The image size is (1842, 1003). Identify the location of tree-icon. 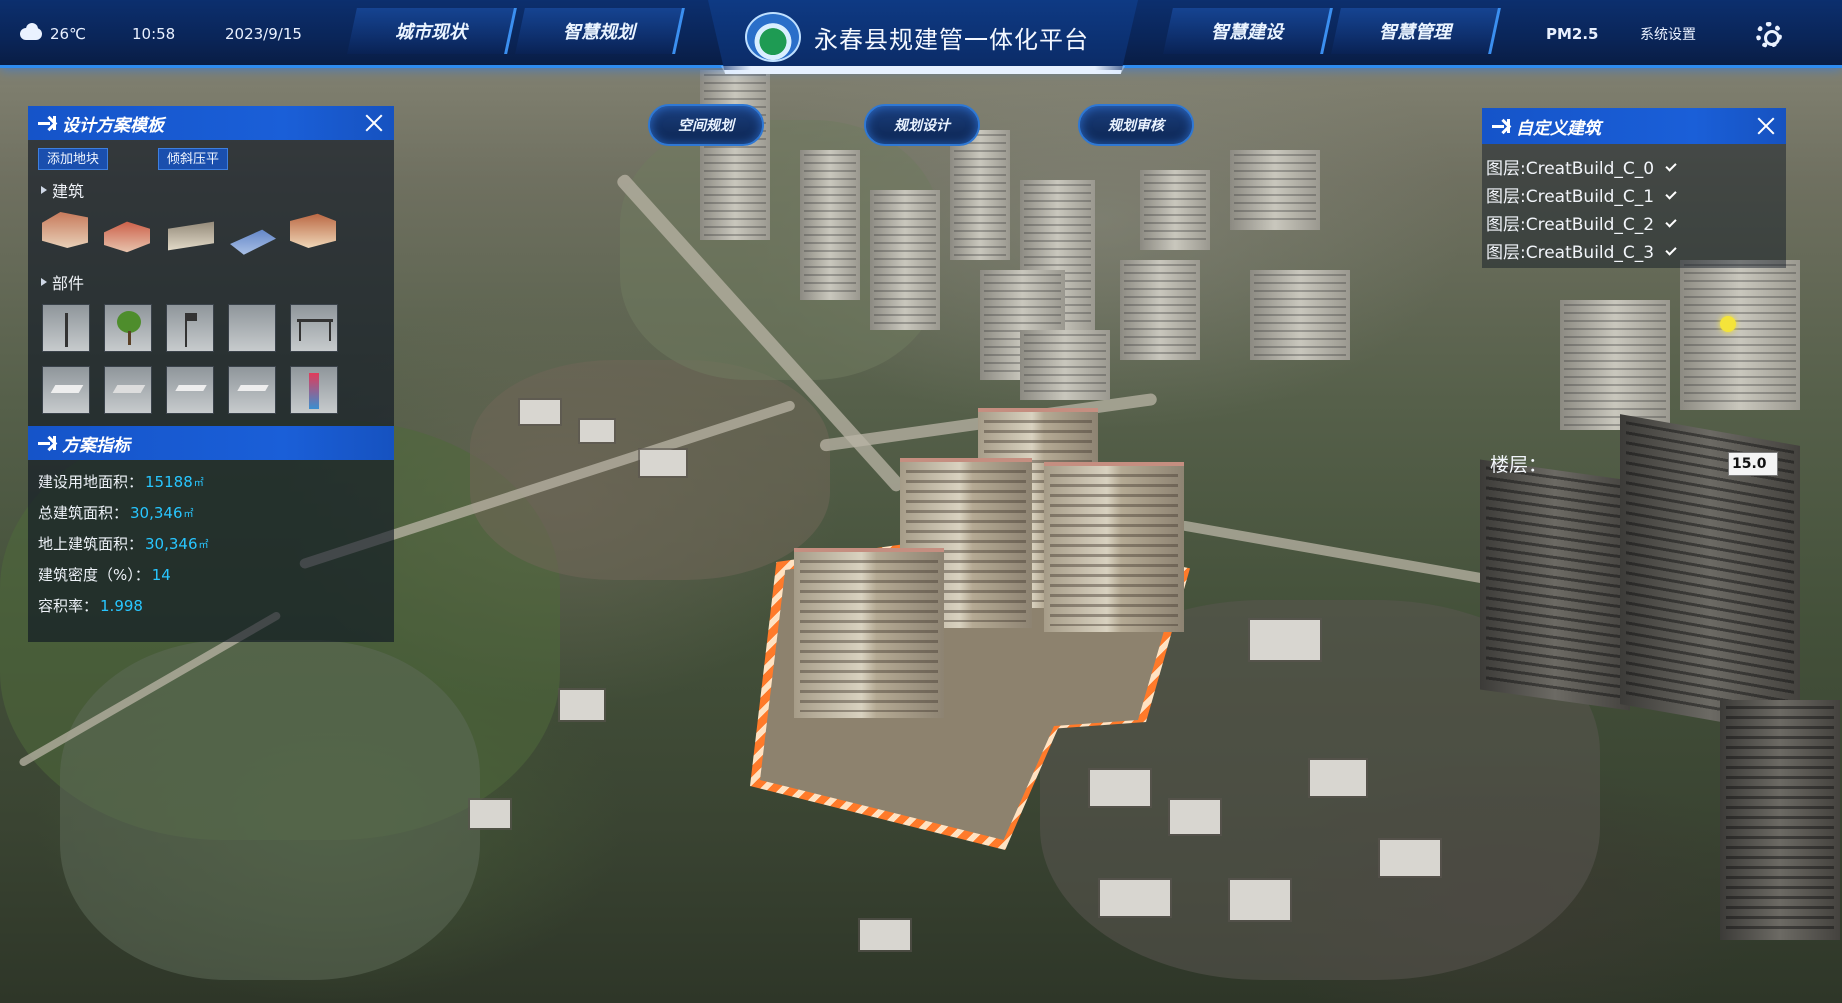
(129, 322).